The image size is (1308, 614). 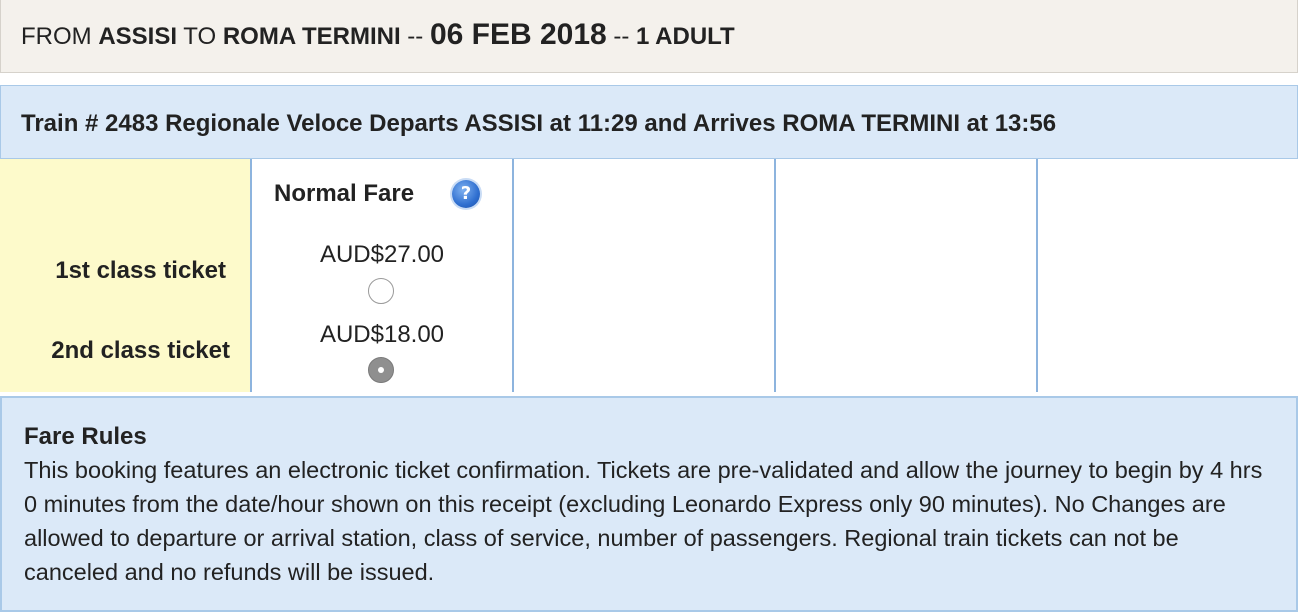 What do you see at coordinates (311, 36) in the screenshot?
I see `destination-station: ROMA TERMINI` at bounding box center [311, 36].